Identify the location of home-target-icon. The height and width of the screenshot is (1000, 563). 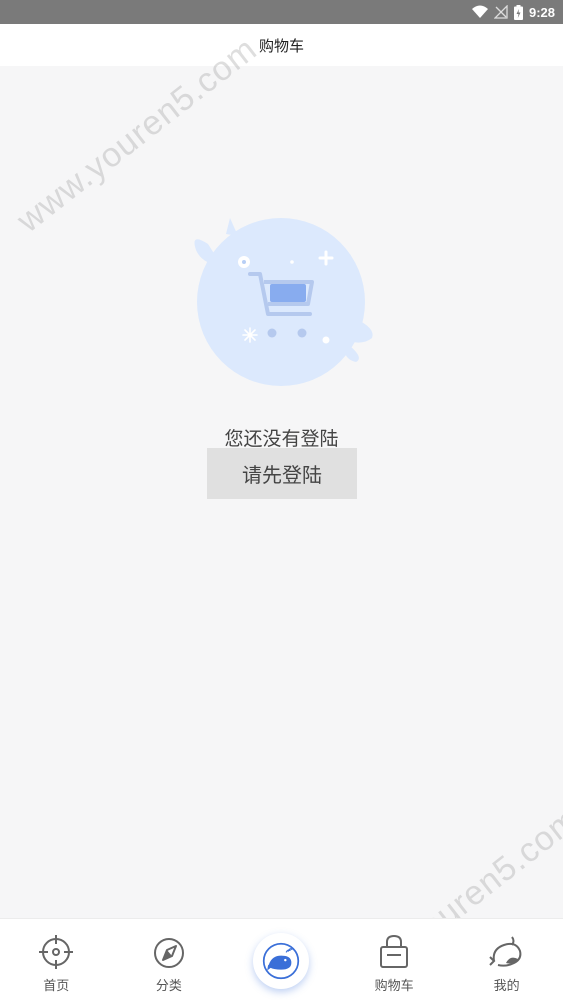
(56, 952).